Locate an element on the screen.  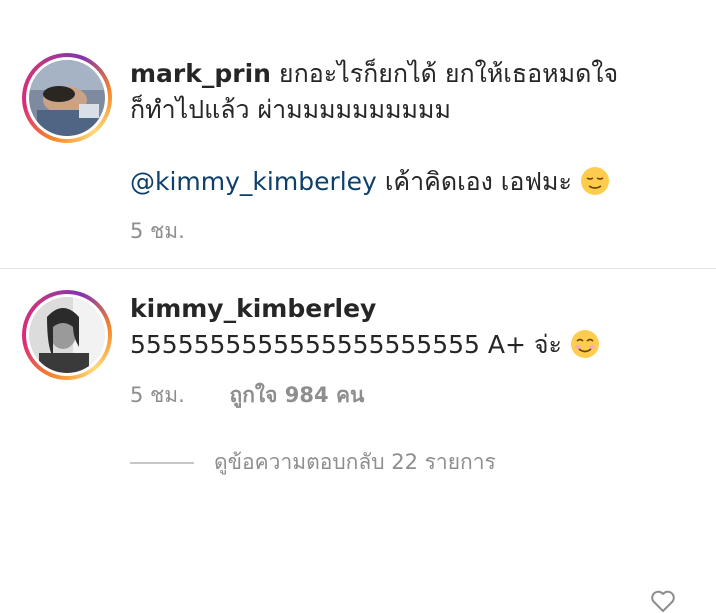
comment-text: 5555555555555555555555 A+ จ่ะ is located at coordinates (346, 344).